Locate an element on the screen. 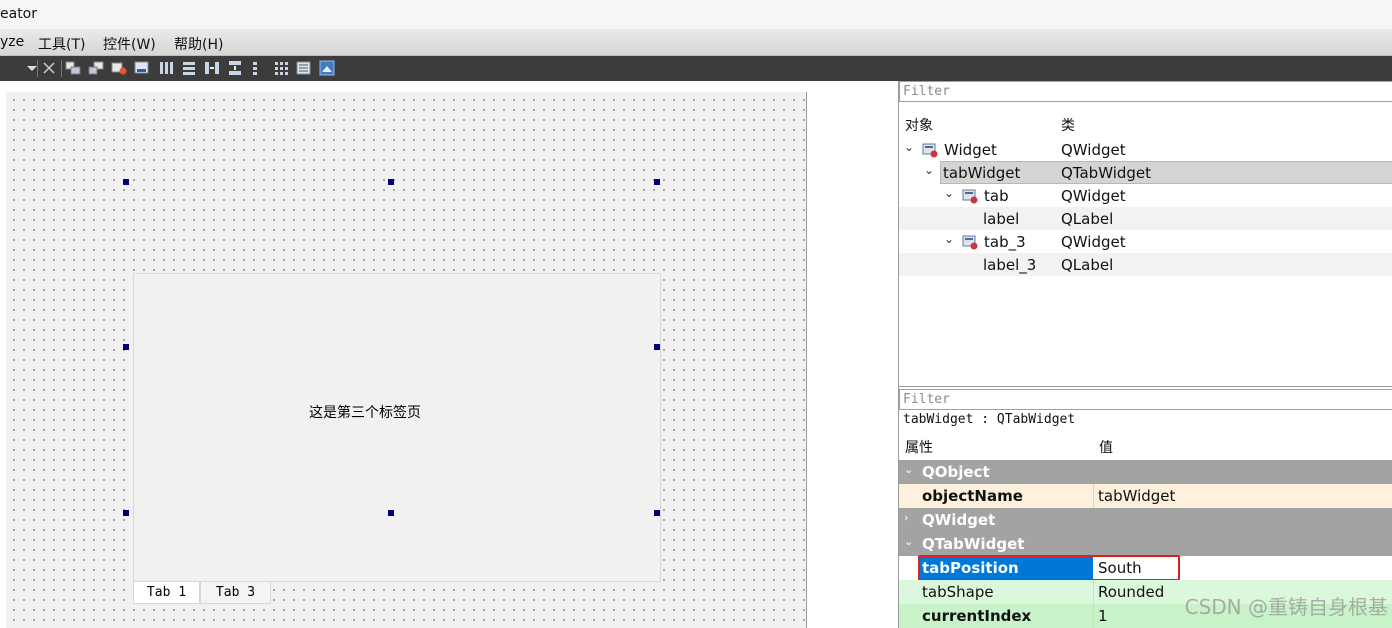 This screenshot has width=1392, height=628. edit-buddies-icon is located at coordinates (142, 68).